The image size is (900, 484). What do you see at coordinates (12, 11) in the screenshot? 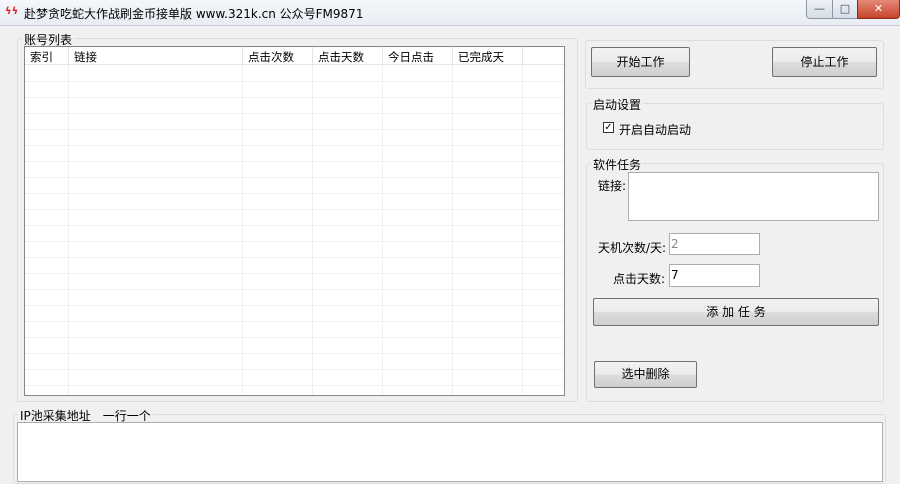
I see `app-icon: ϟϟ` at bounding box center [12, 11].